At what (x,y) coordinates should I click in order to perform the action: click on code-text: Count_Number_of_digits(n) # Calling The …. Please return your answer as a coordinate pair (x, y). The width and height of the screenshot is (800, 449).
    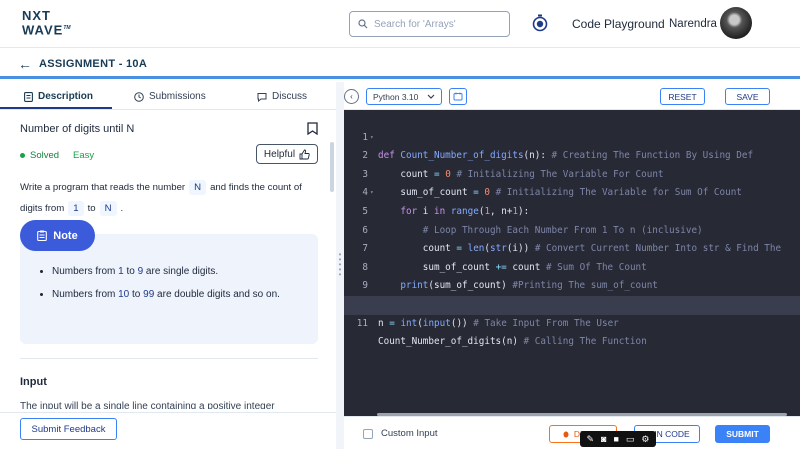
    Looking at the image, I should click on (512, 342).